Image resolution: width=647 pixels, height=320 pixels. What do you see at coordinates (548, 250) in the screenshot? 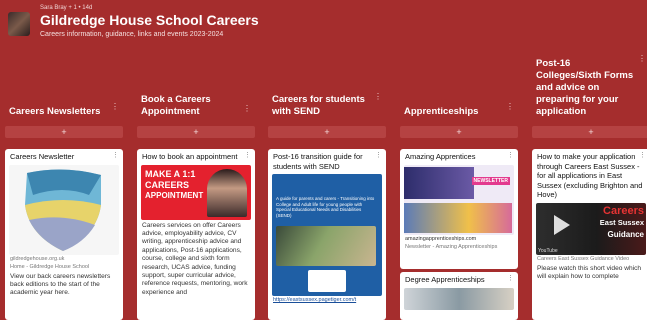
I see `video-source: YouTube` at bounding box center [548, 250].